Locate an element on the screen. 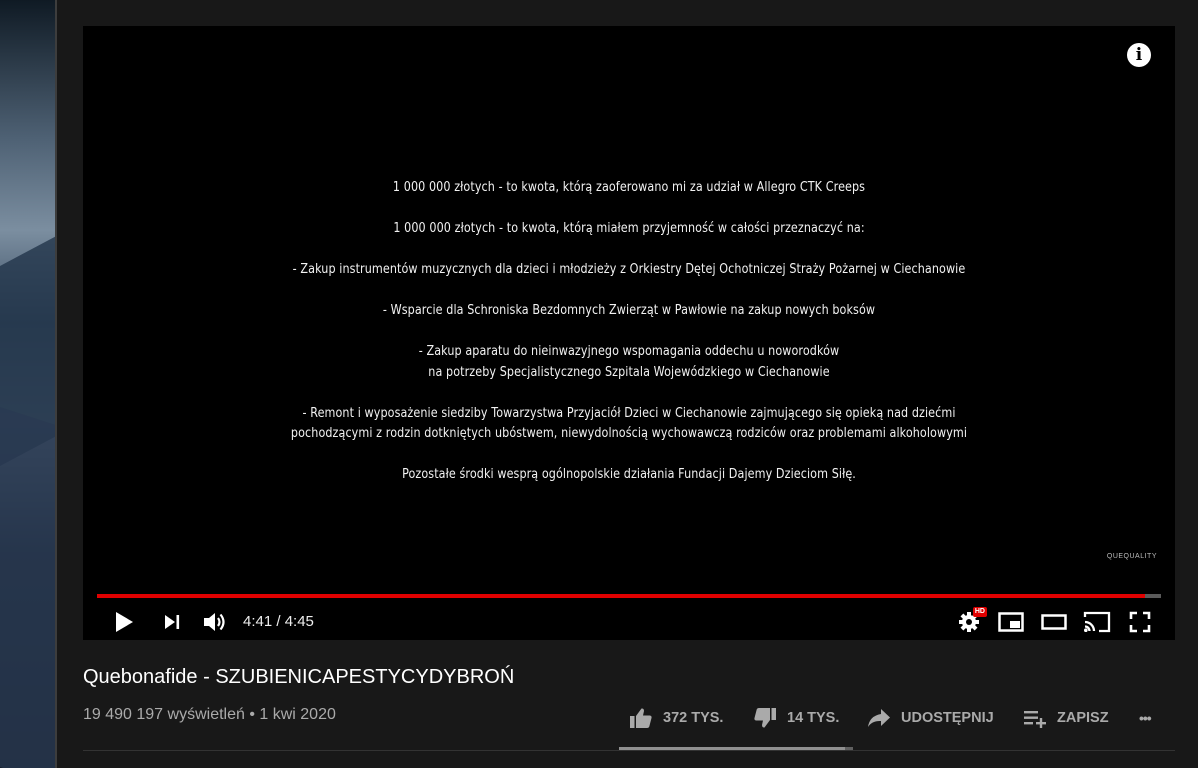  settings-icon: HD is located at coordinates (971, 621).